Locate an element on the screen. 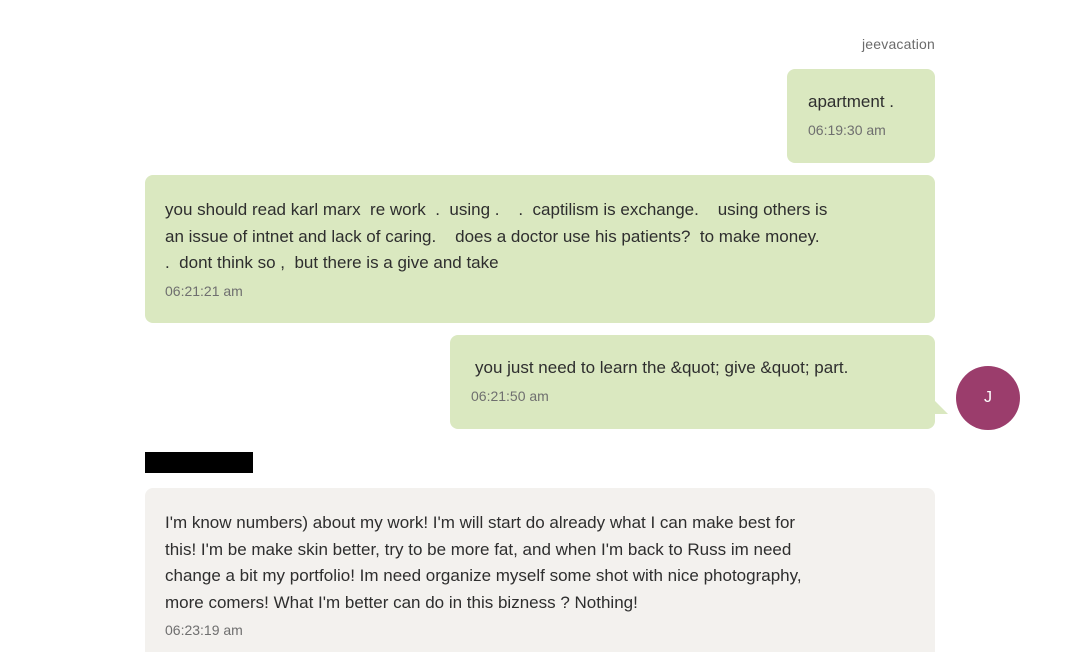 The height and width of the screenshot is (652, 1080). sender-name: jeevacation is located at coordinates (898, 44).